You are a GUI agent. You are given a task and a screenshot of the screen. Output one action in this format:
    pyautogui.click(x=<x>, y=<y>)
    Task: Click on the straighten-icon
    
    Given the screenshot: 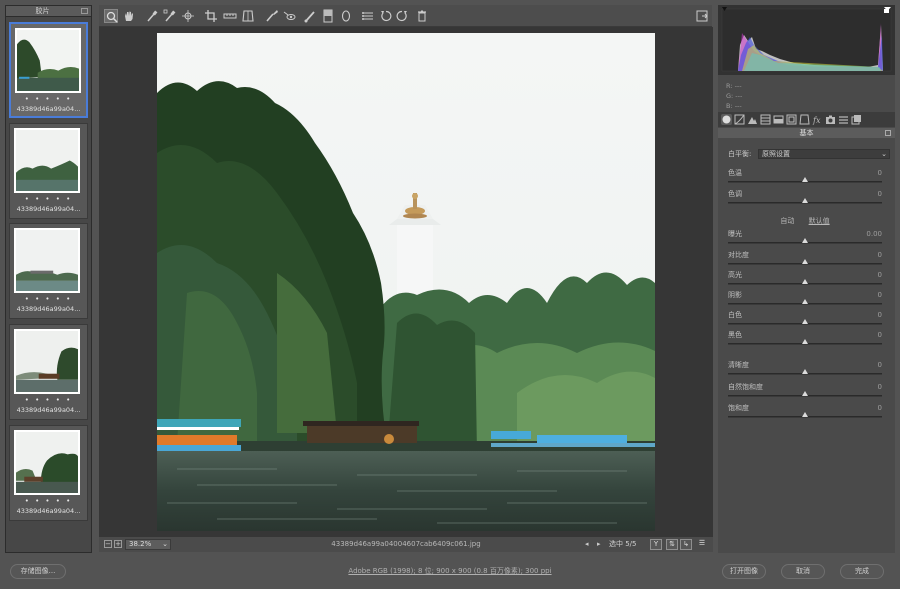 What is the action you would take?
    pyautogui.click(x=230, y=16)
    